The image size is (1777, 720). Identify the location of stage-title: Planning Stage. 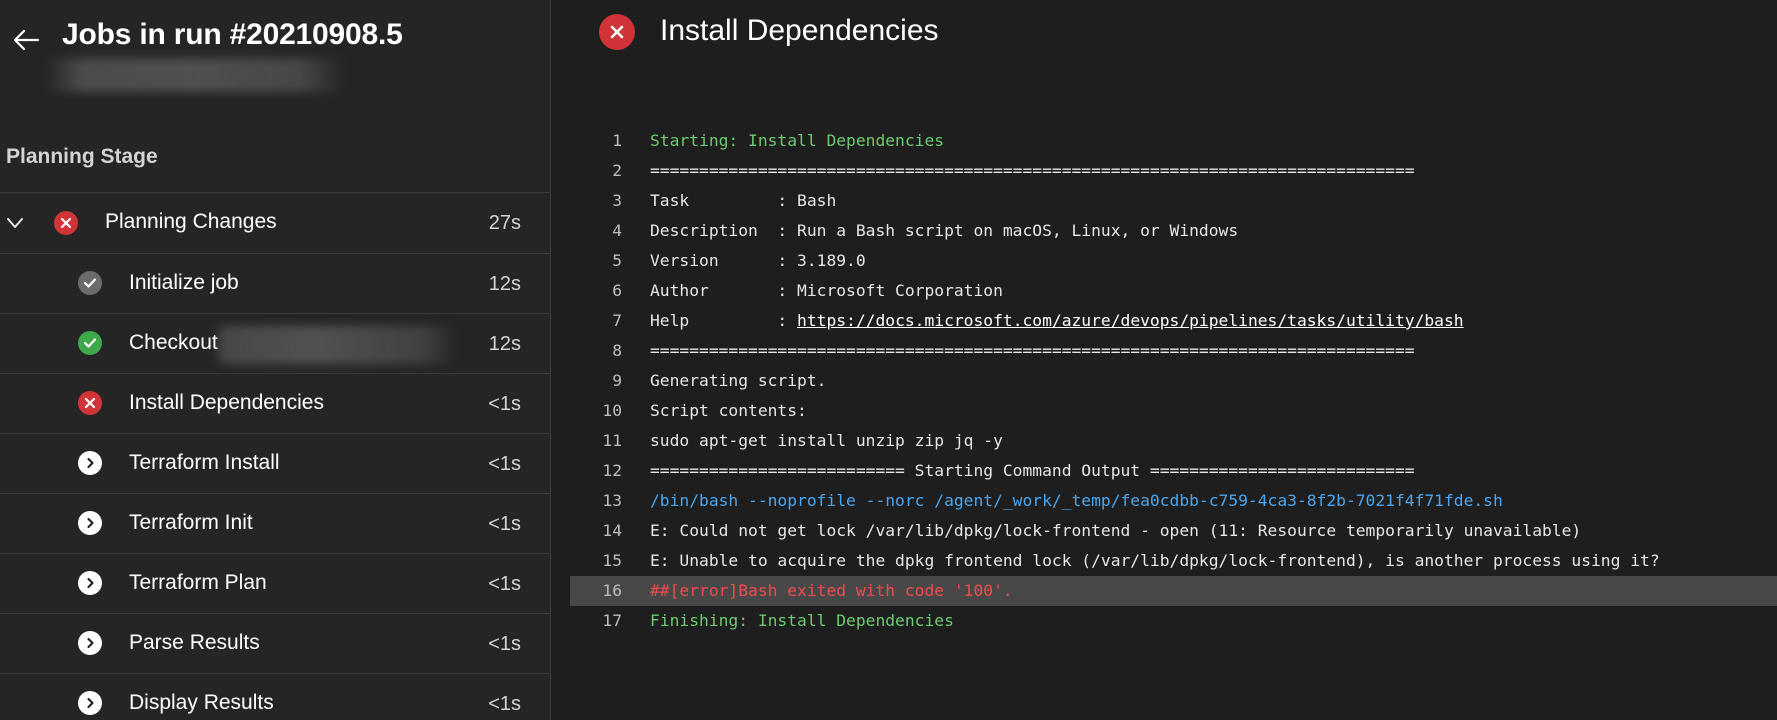
(82, 156).